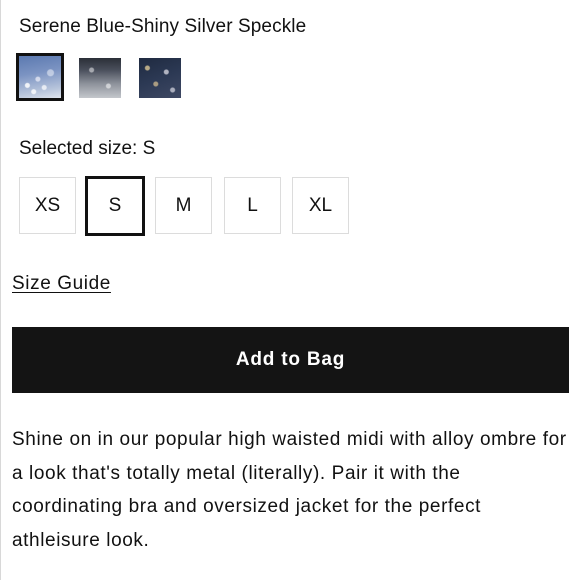  What do you see at coordinates (252, 205) in the screenshot?
I see `size-button-l: L` at bounding box center [252, 205].